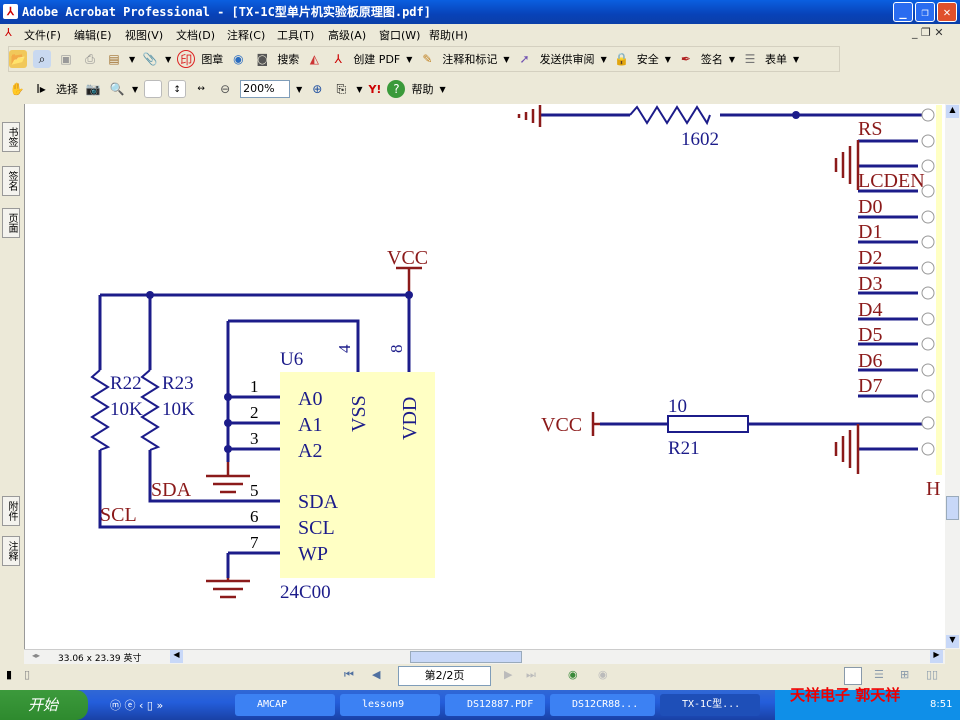 The width and height of the screenshot is (960, 720). Describe the element at coordinates (500, 704) in the screenshot. I see `task-label: DS12887.PDF` at that location.